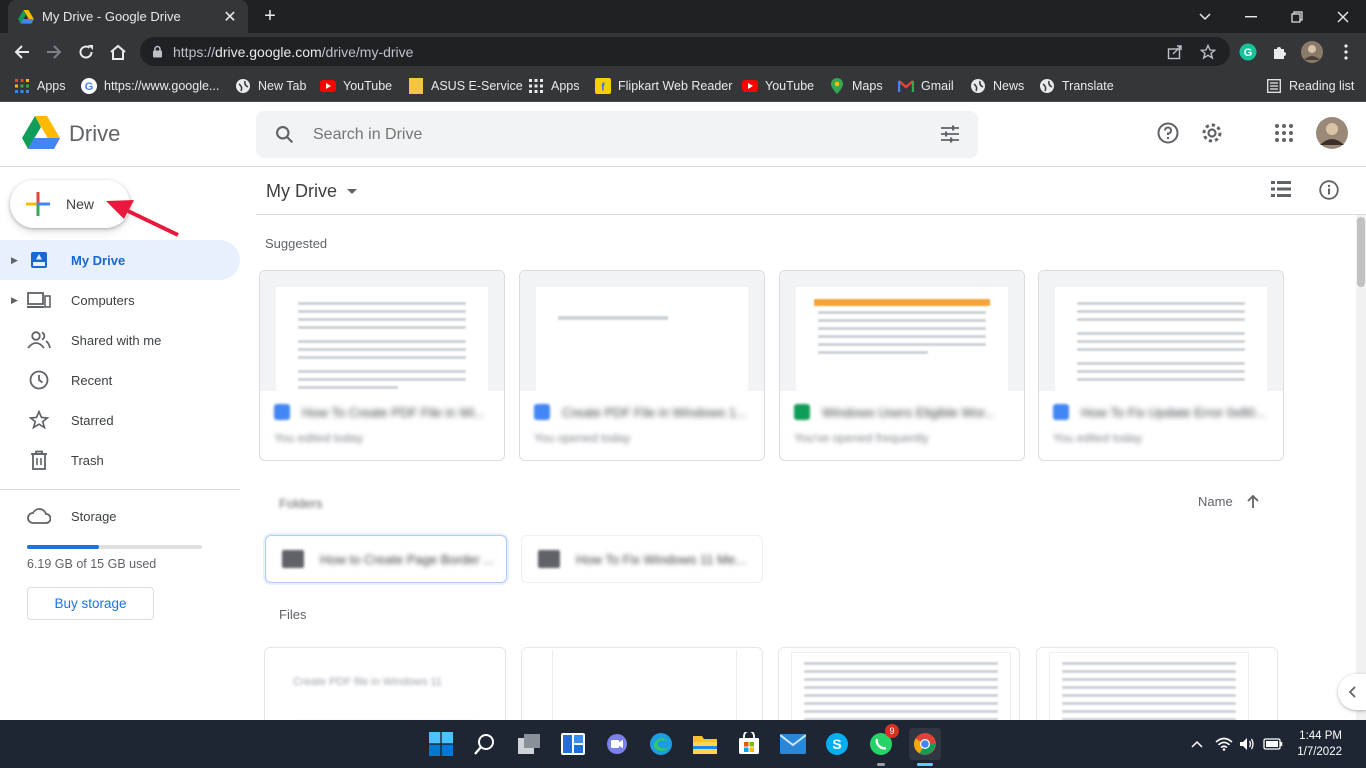 This screenshot has height=768, width=1366. What do you see at coordinates (1281, 191) in the screenshot?
I see `list-view-icon` at bounding box center [1281, 191].